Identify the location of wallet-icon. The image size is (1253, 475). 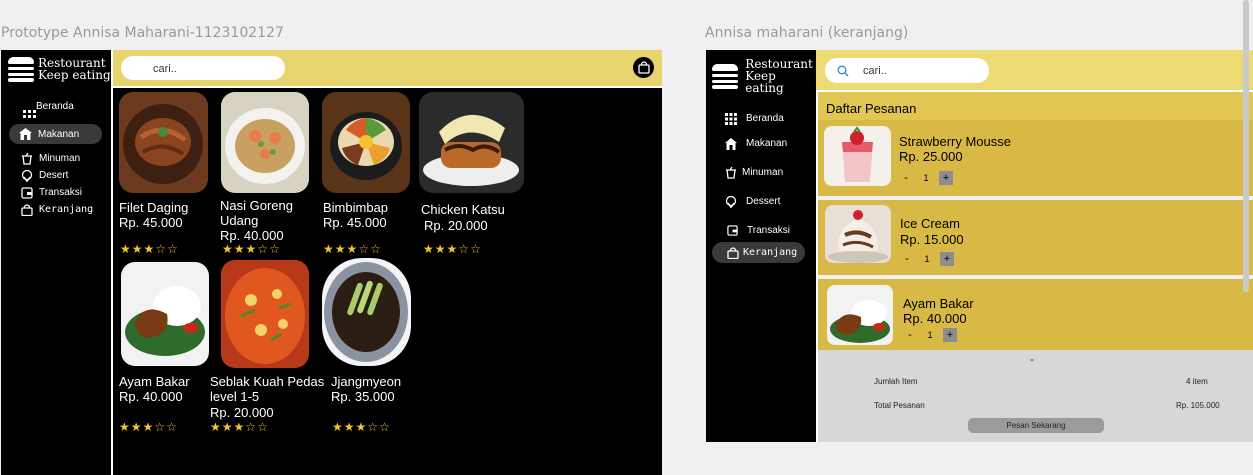
(26, 192).